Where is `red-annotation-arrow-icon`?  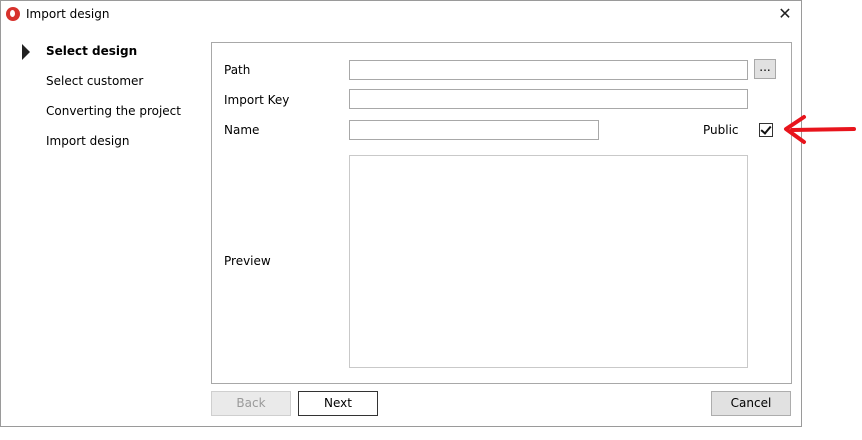
red-annotation-arrow-icon is located at coordinates (820, 129).